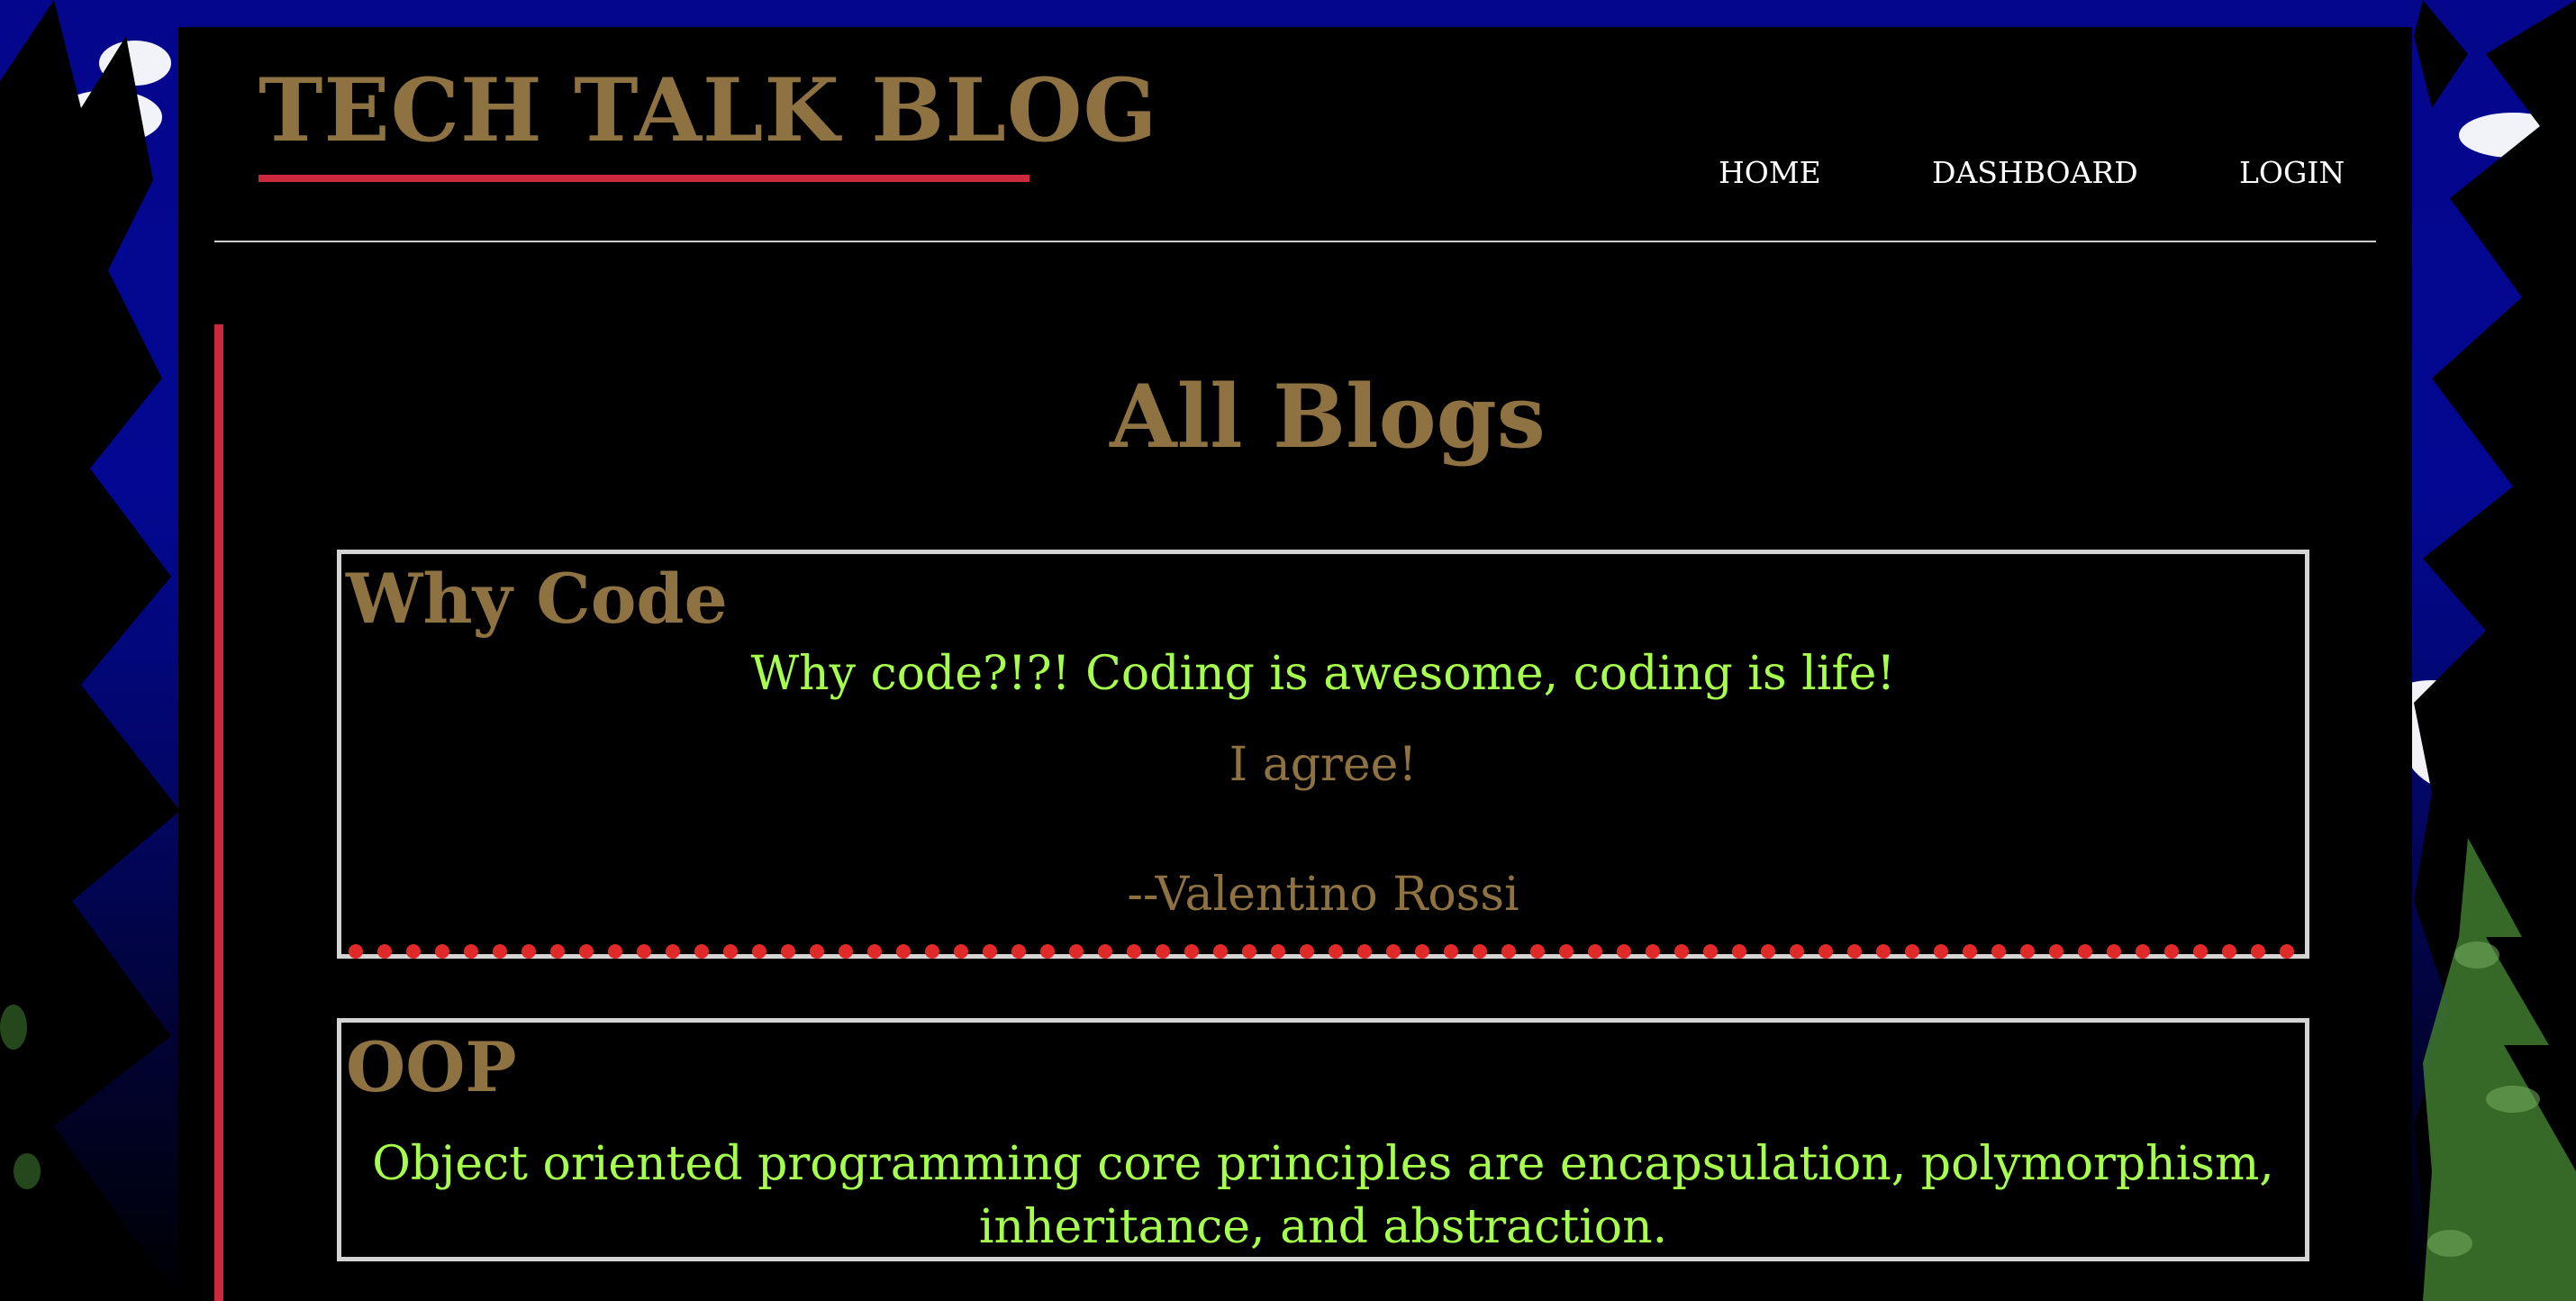 The height and width of the screenshot is (1301, 2576). I want to click on content-accent-bar, so click(218, 812).